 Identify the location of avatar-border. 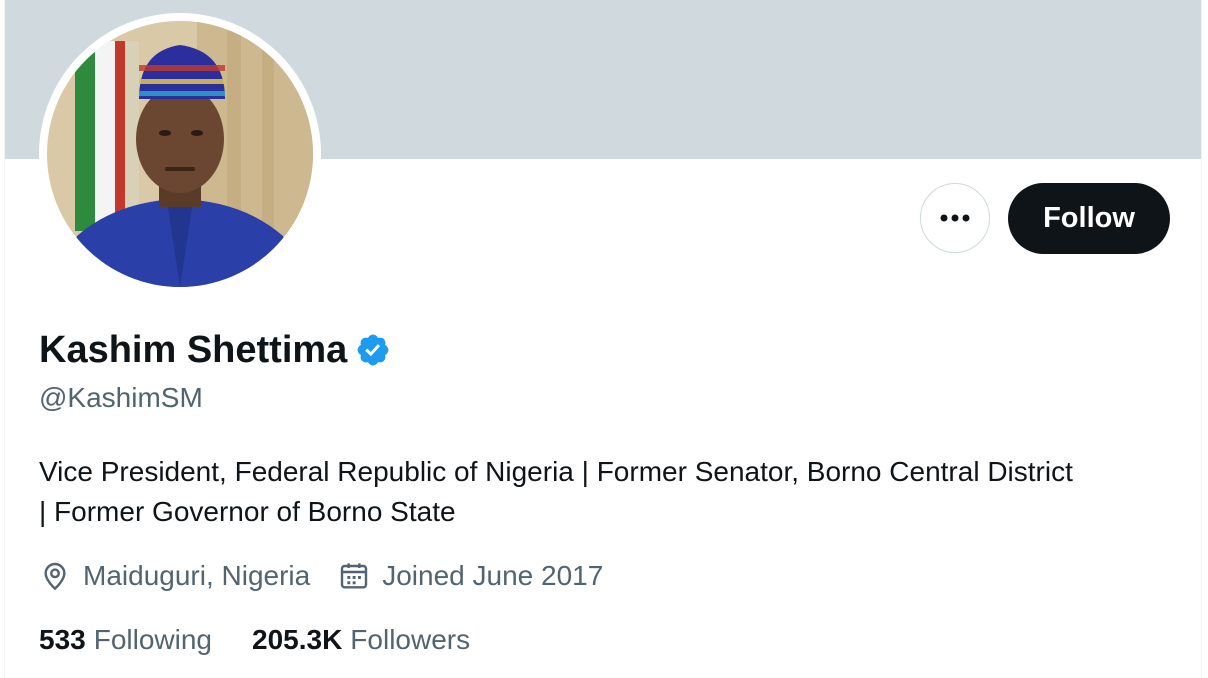
(180, 154).